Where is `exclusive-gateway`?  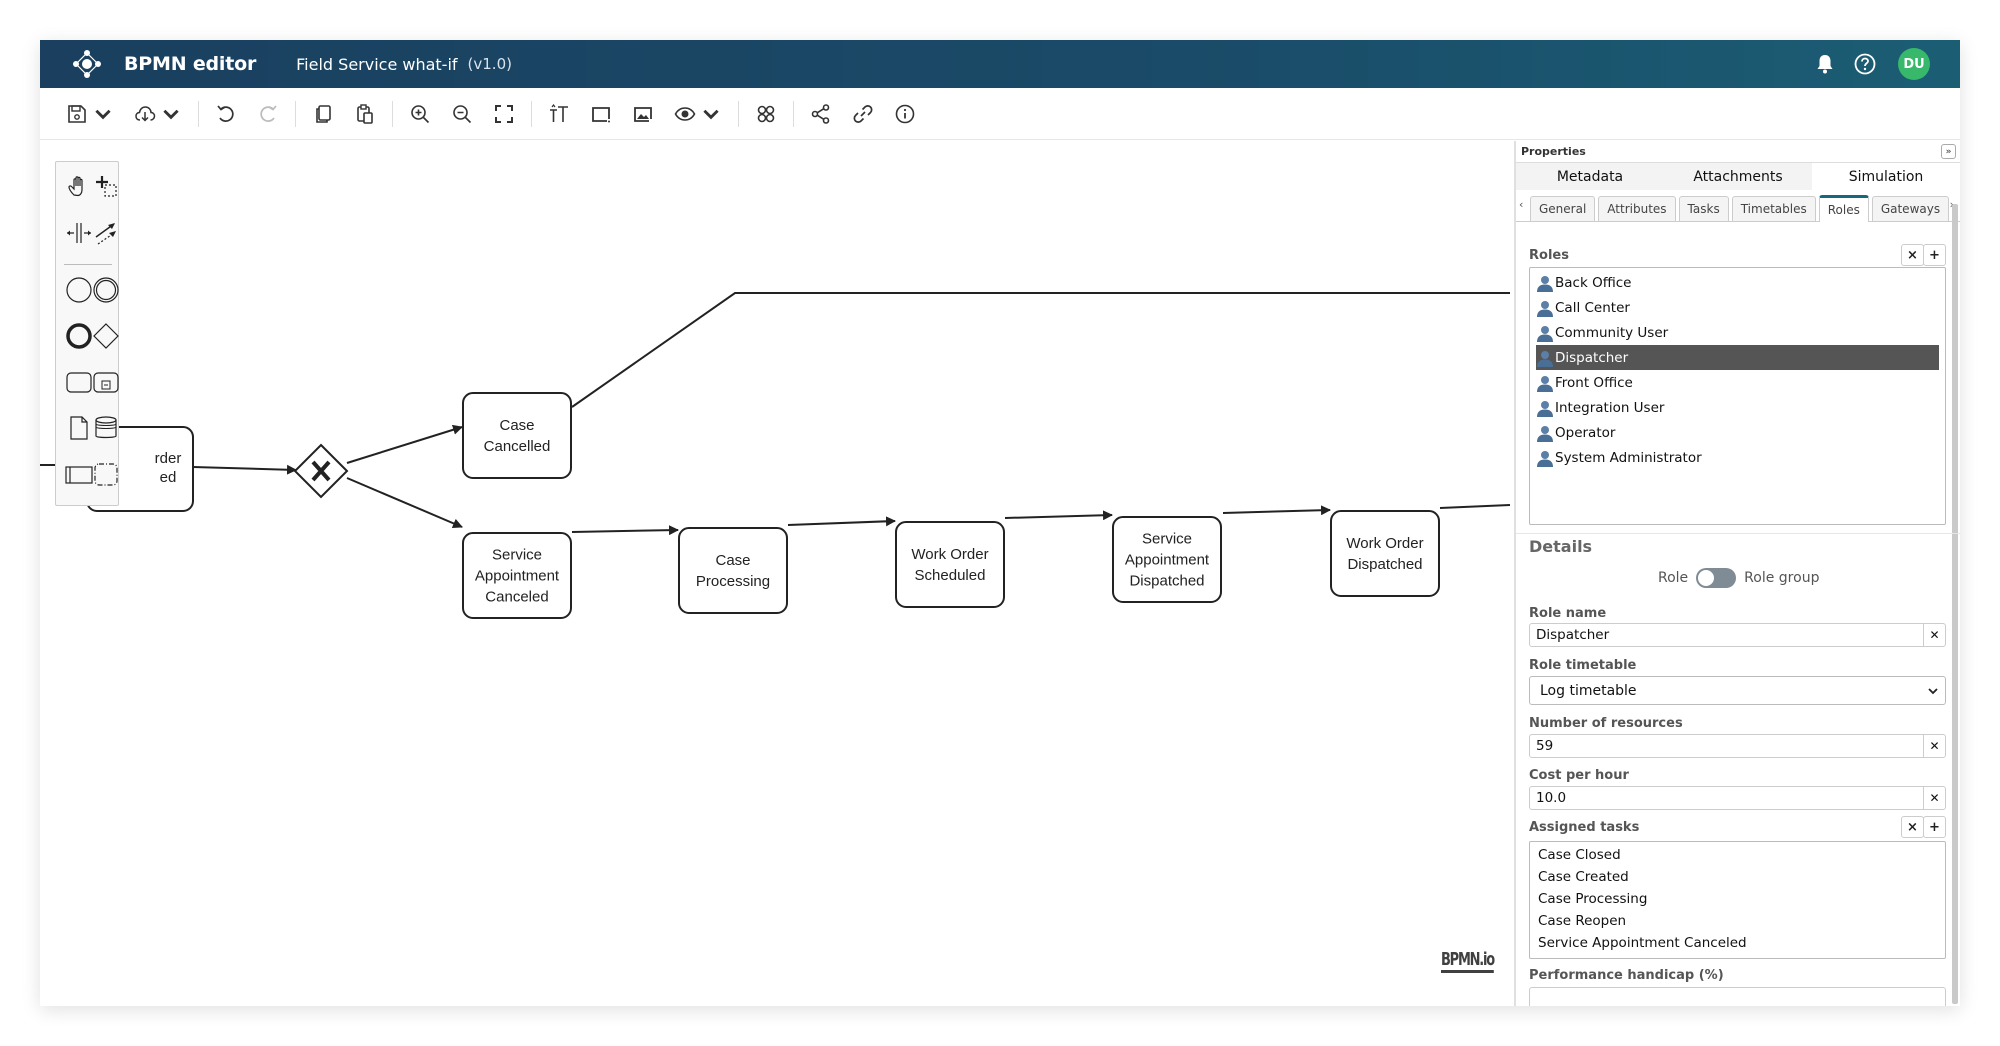 exclusive-gateway is located at coordinates (321, 471).